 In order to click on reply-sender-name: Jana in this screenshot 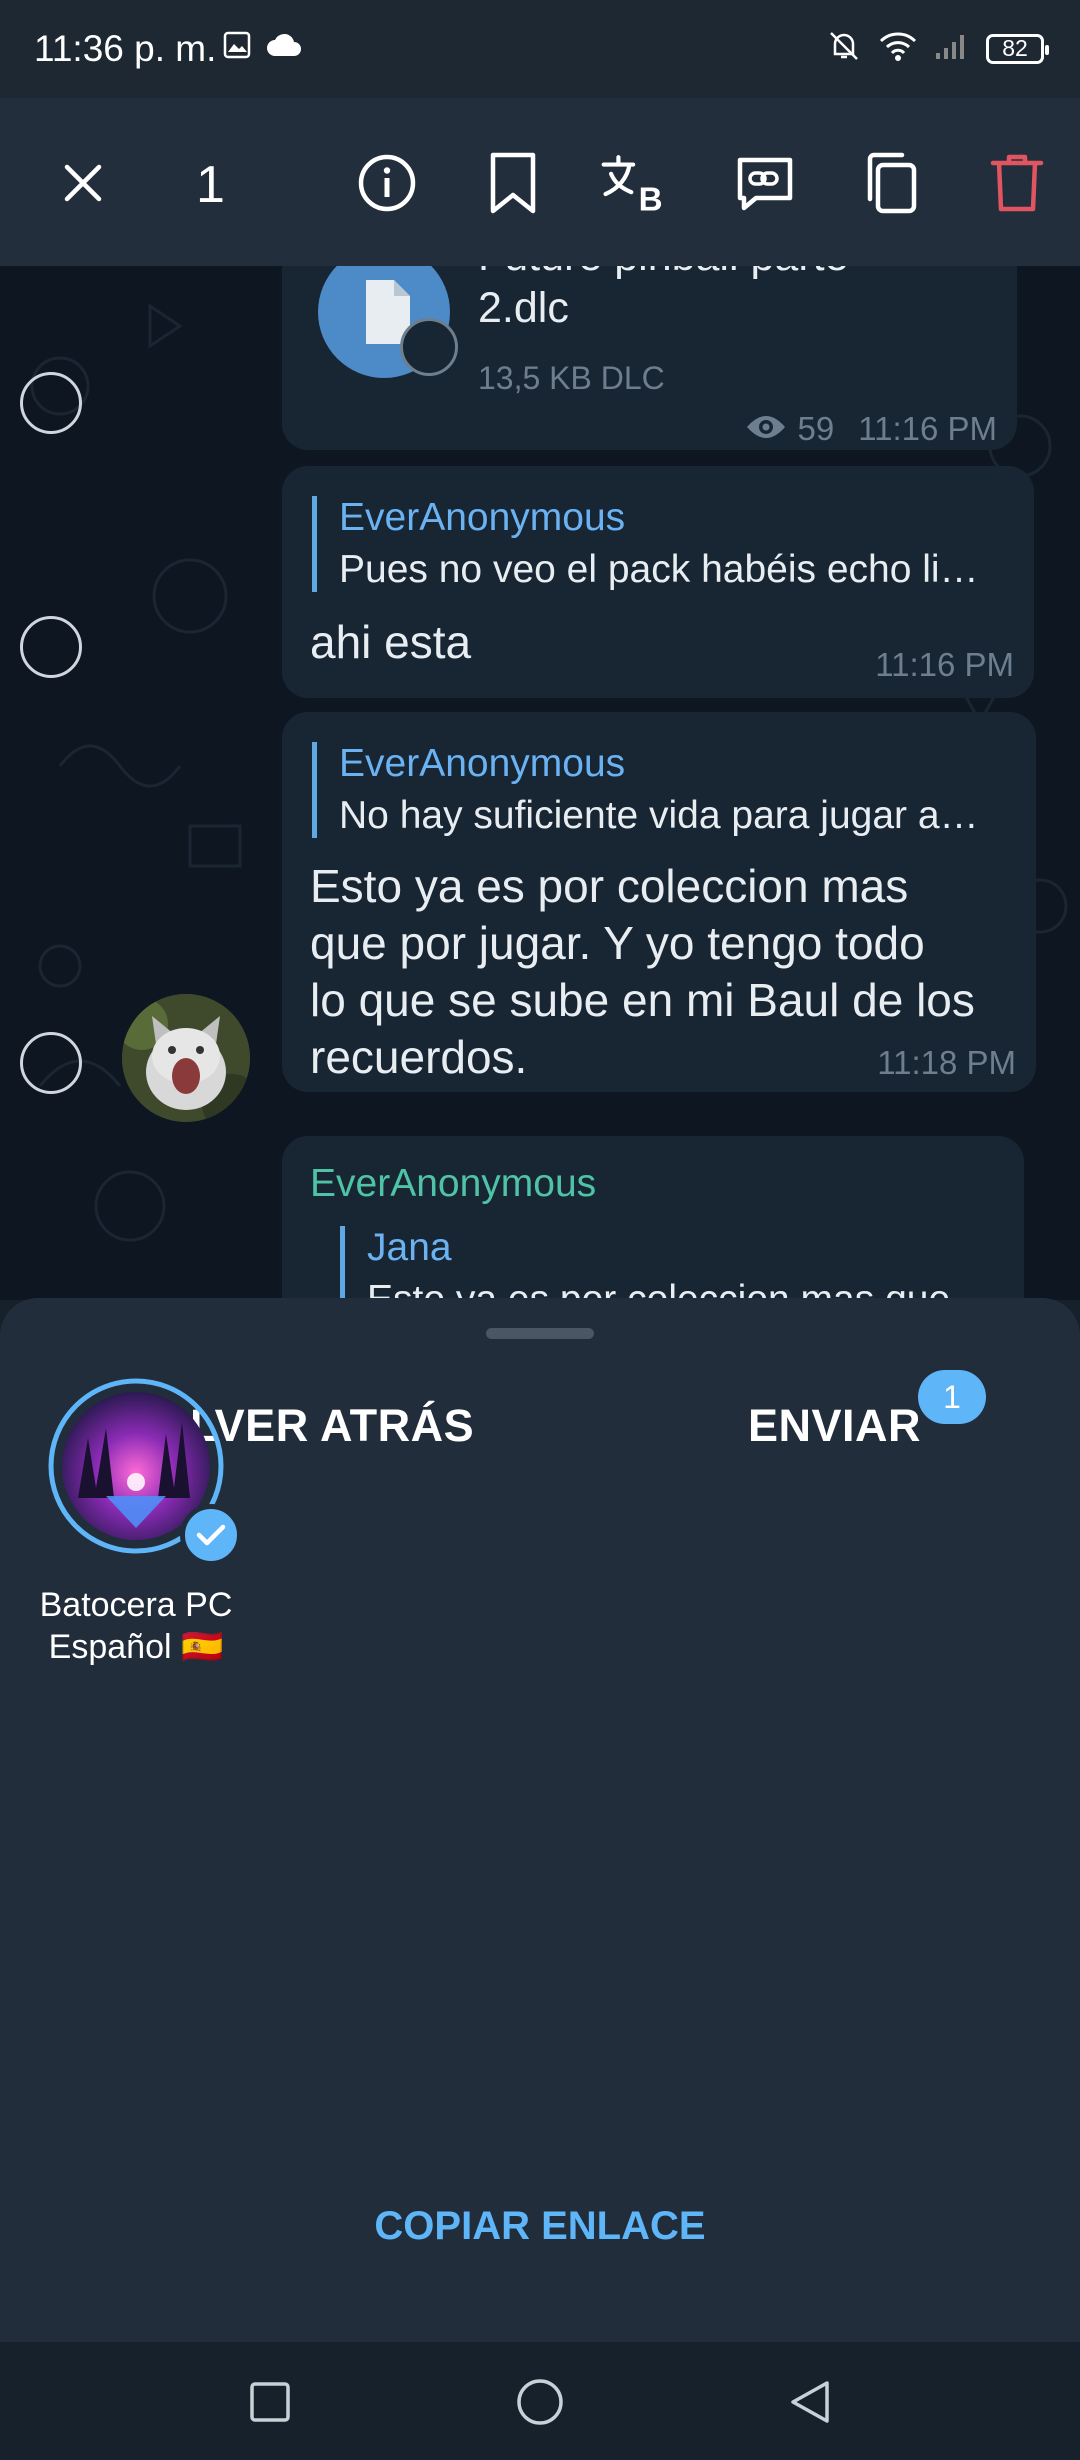, I will do `click(409, 1247)`.